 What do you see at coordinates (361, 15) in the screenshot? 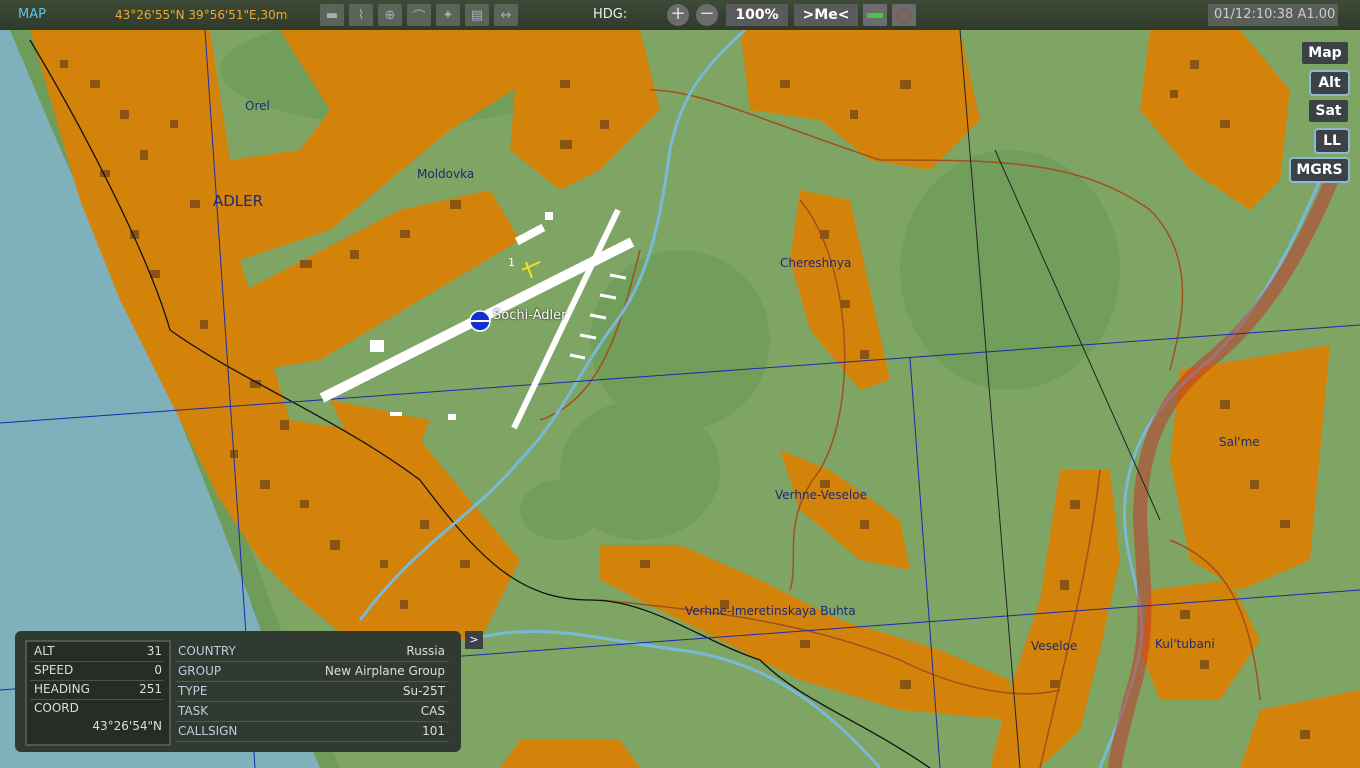
I see `route-icon: ⌇` at bounding box center [361, 15].